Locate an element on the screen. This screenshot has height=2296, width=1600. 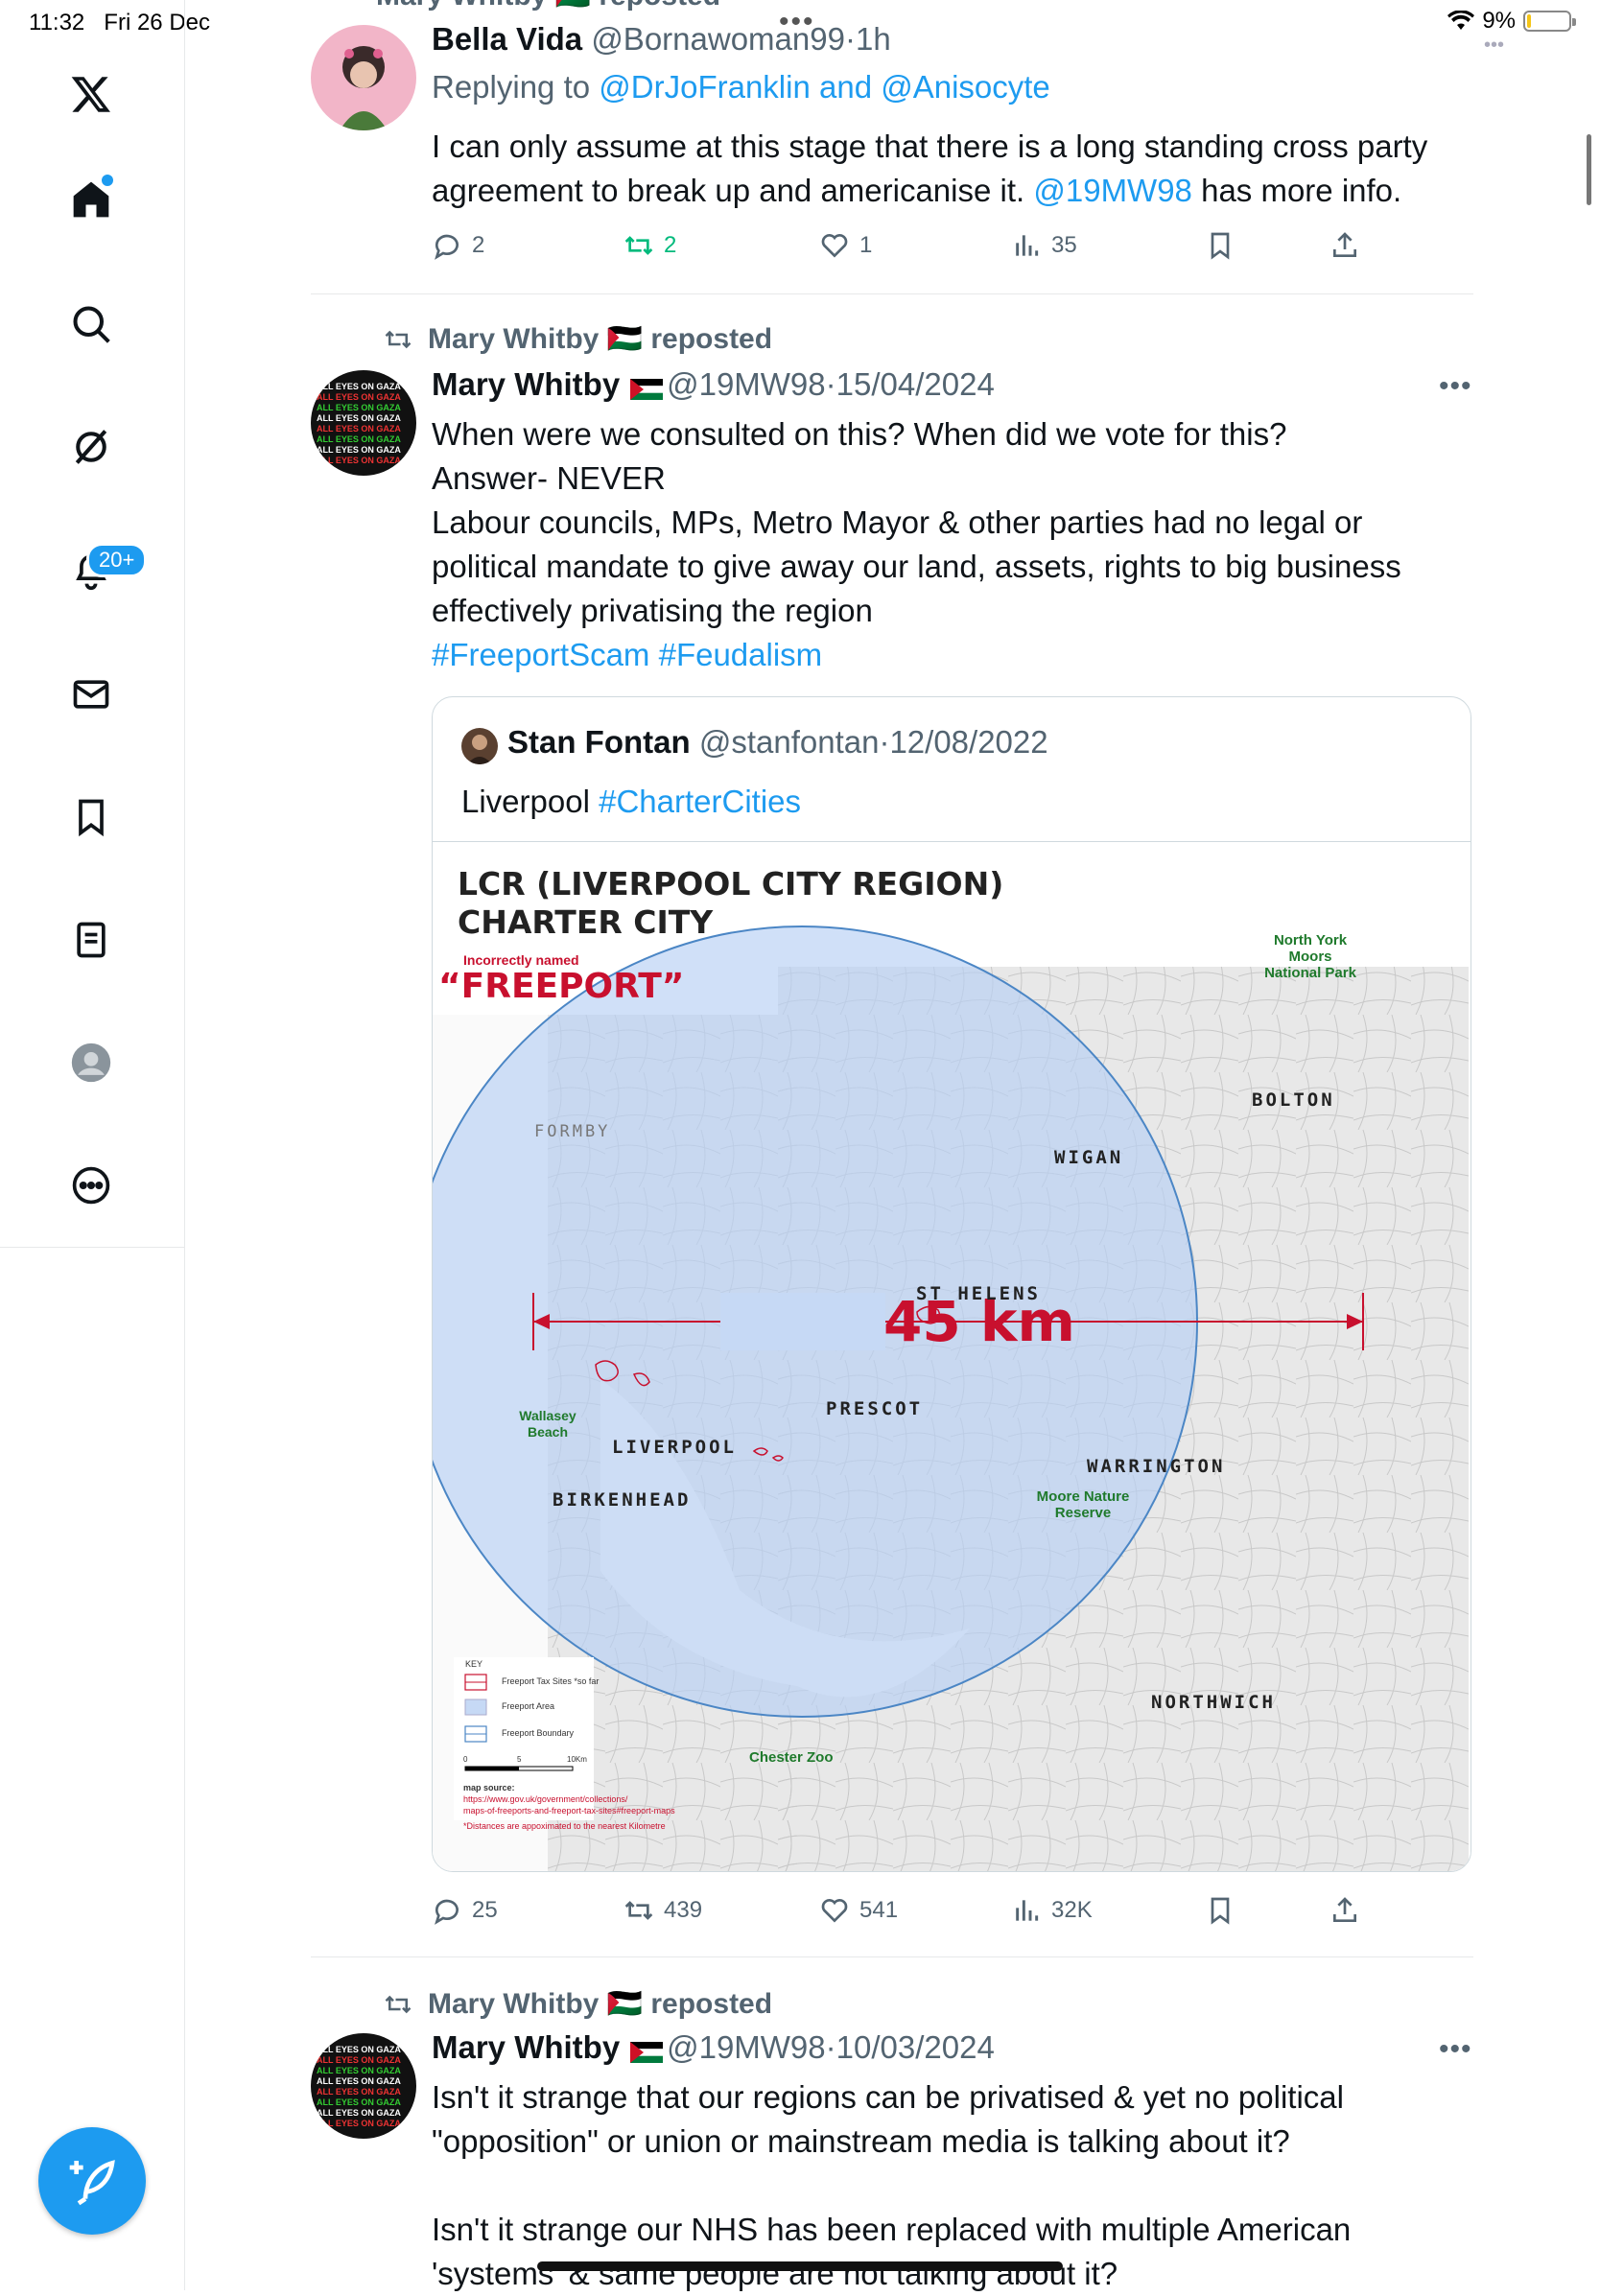
key-area: Freeport Area is located at coordinates (528, 1706).